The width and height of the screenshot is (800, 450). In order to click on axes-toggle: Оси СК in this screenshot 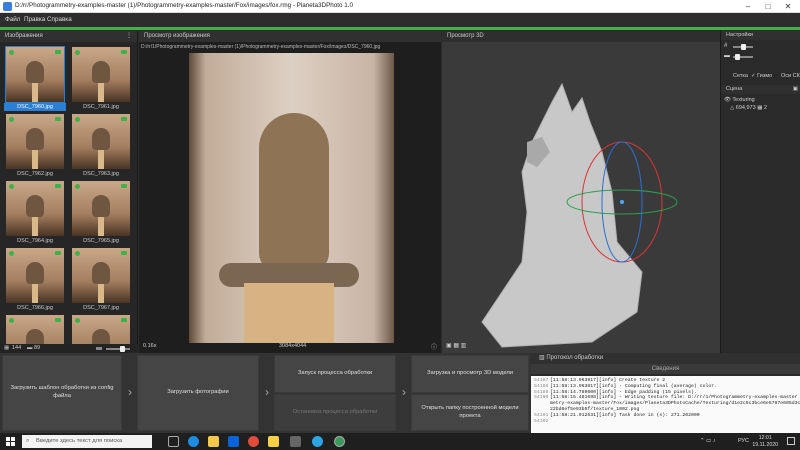, I will do `click(790, 76)`.